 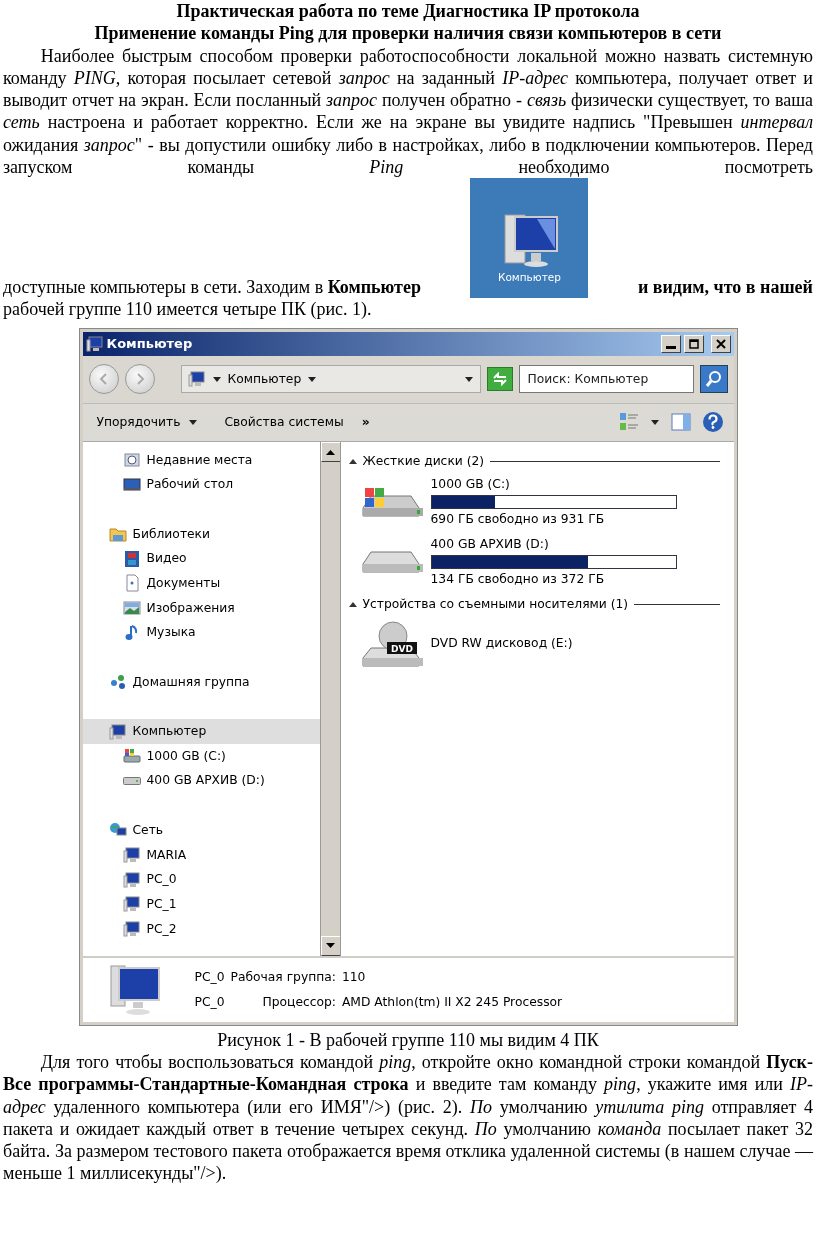 I want to click on close-button, so click(x=720, y=343).